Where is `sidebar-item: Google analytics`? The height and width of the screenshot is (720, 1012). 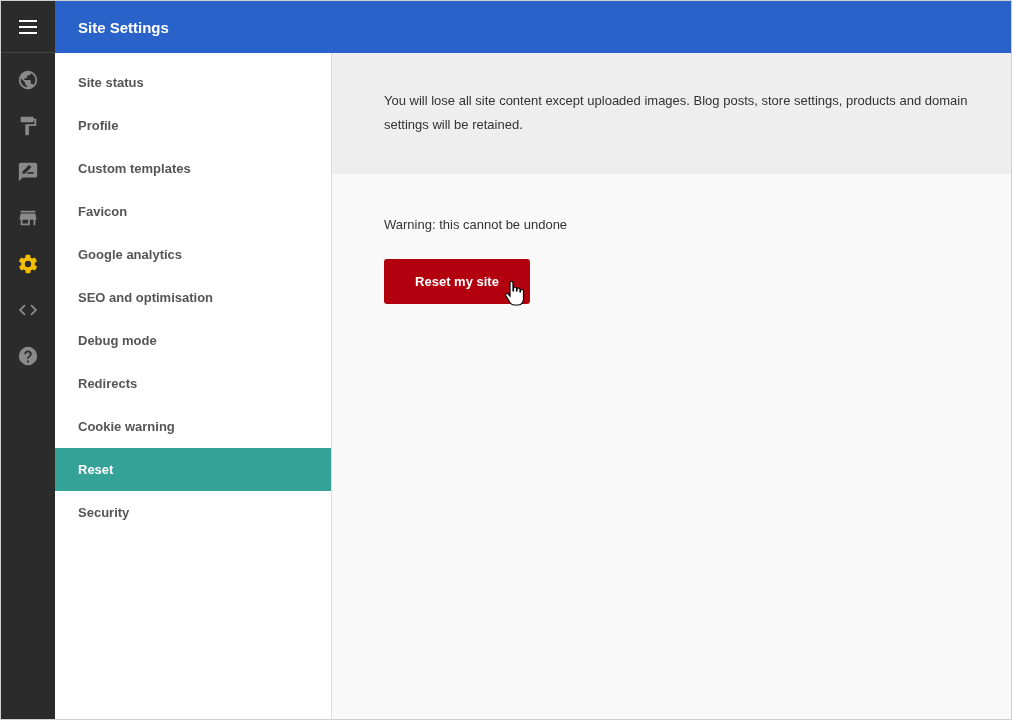 sidebar-item: Google analytics is located at coordinates (193, 254).